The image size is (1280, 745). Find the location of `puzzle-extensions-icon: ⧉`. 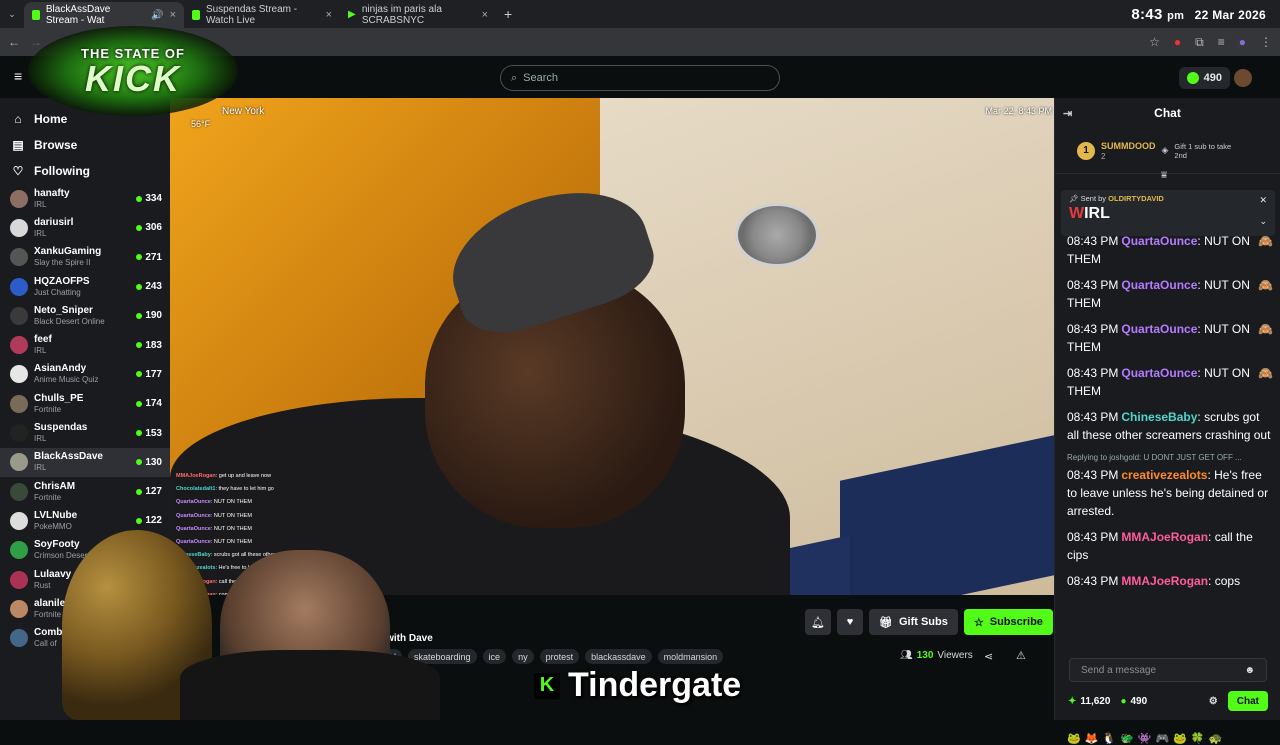

puzzle-extensions-icon: ⧉ is located at coordinates (1199, 42).